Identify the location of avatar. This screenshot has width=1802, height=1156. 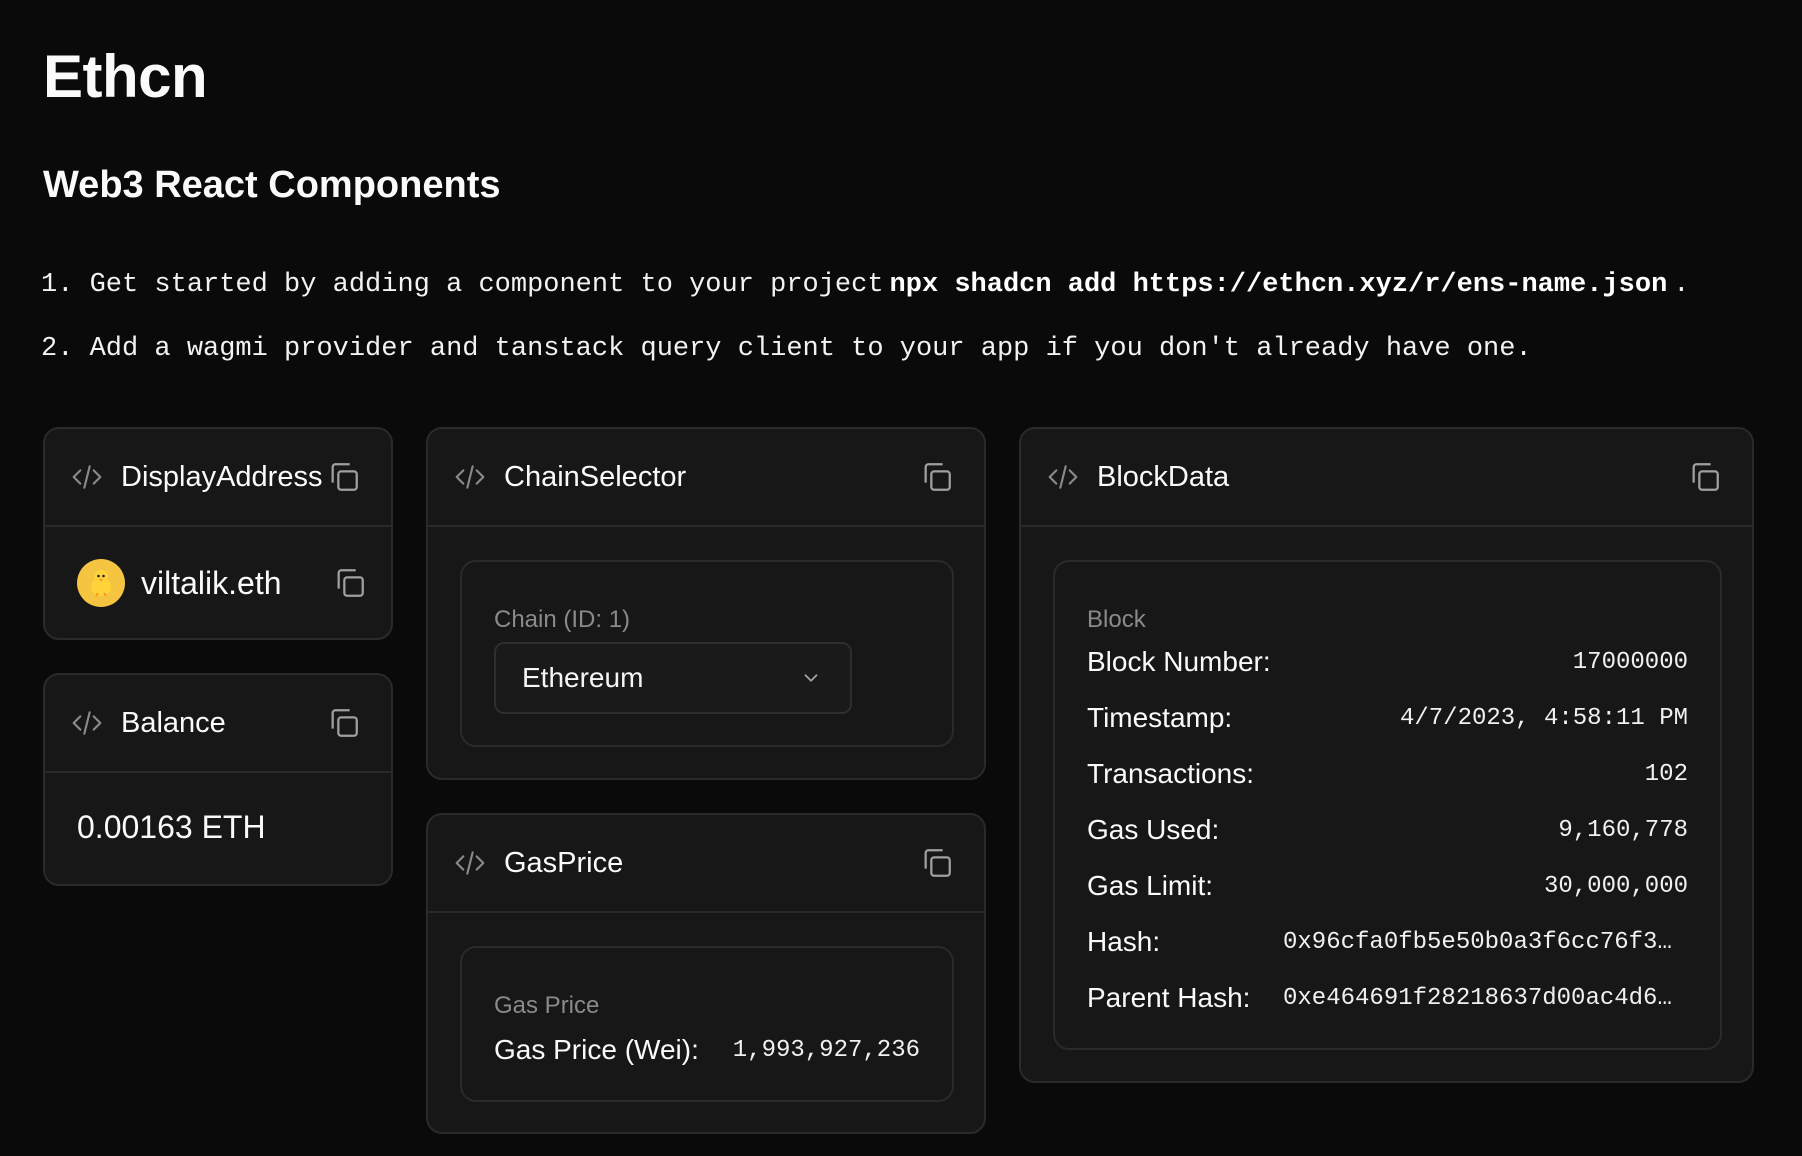
(101, 583).